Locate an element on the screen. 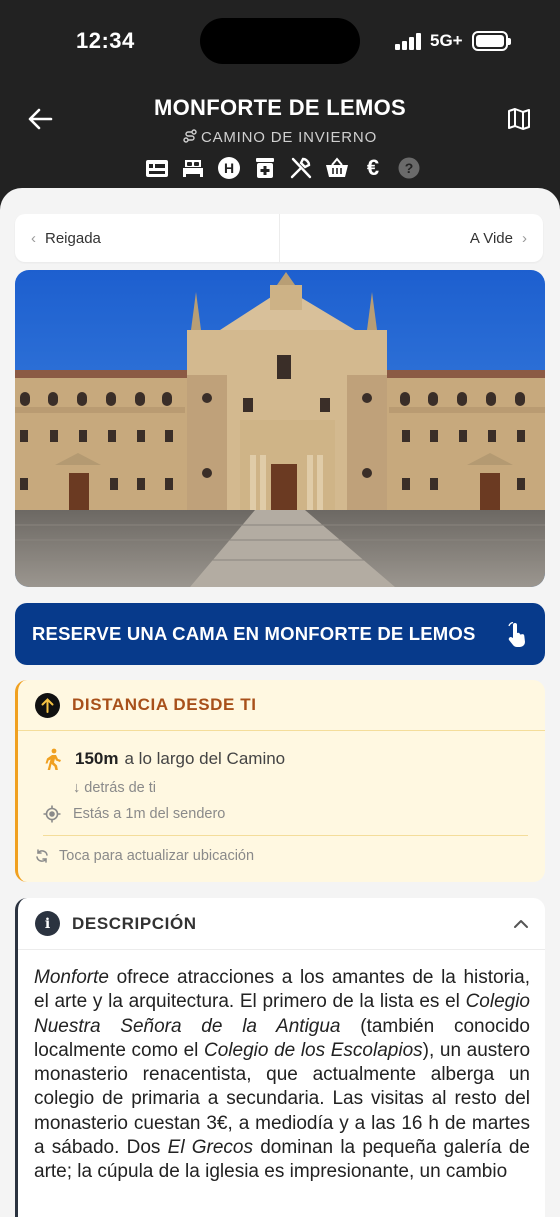  battery-icon is located at coordinates (491, 41).